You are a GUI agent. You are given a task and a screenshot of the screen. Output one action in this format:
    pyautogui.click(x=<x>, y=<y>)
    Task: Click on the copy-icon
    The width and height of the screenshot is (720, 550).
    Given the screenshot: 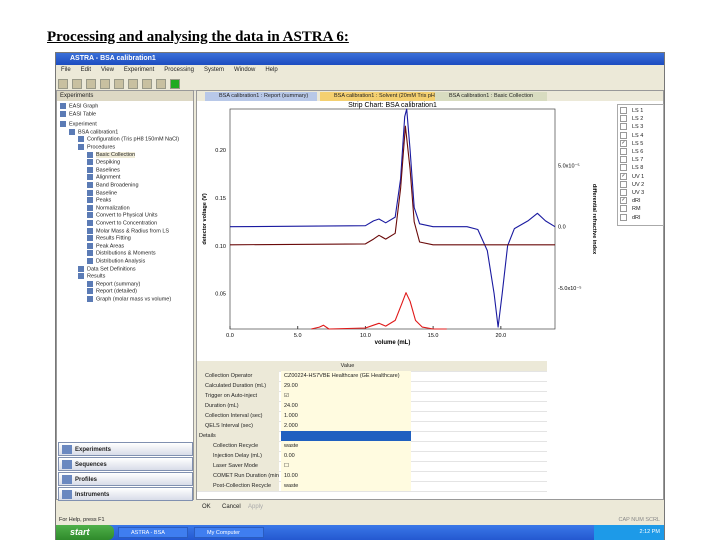 What is the action you would take?
    pyautogui.click(x=147, y=84)
    